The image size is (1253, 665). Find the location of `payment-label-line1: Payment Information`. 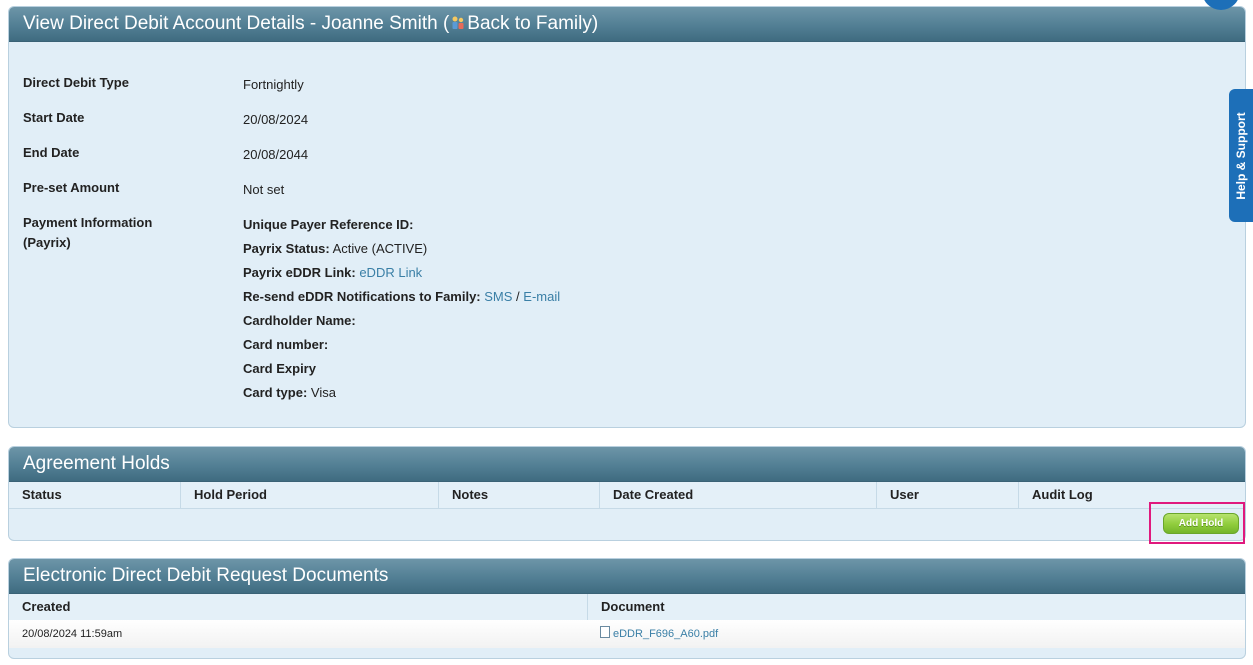

payment-label-line1: Payment Information is located at coordinates (88, 222).